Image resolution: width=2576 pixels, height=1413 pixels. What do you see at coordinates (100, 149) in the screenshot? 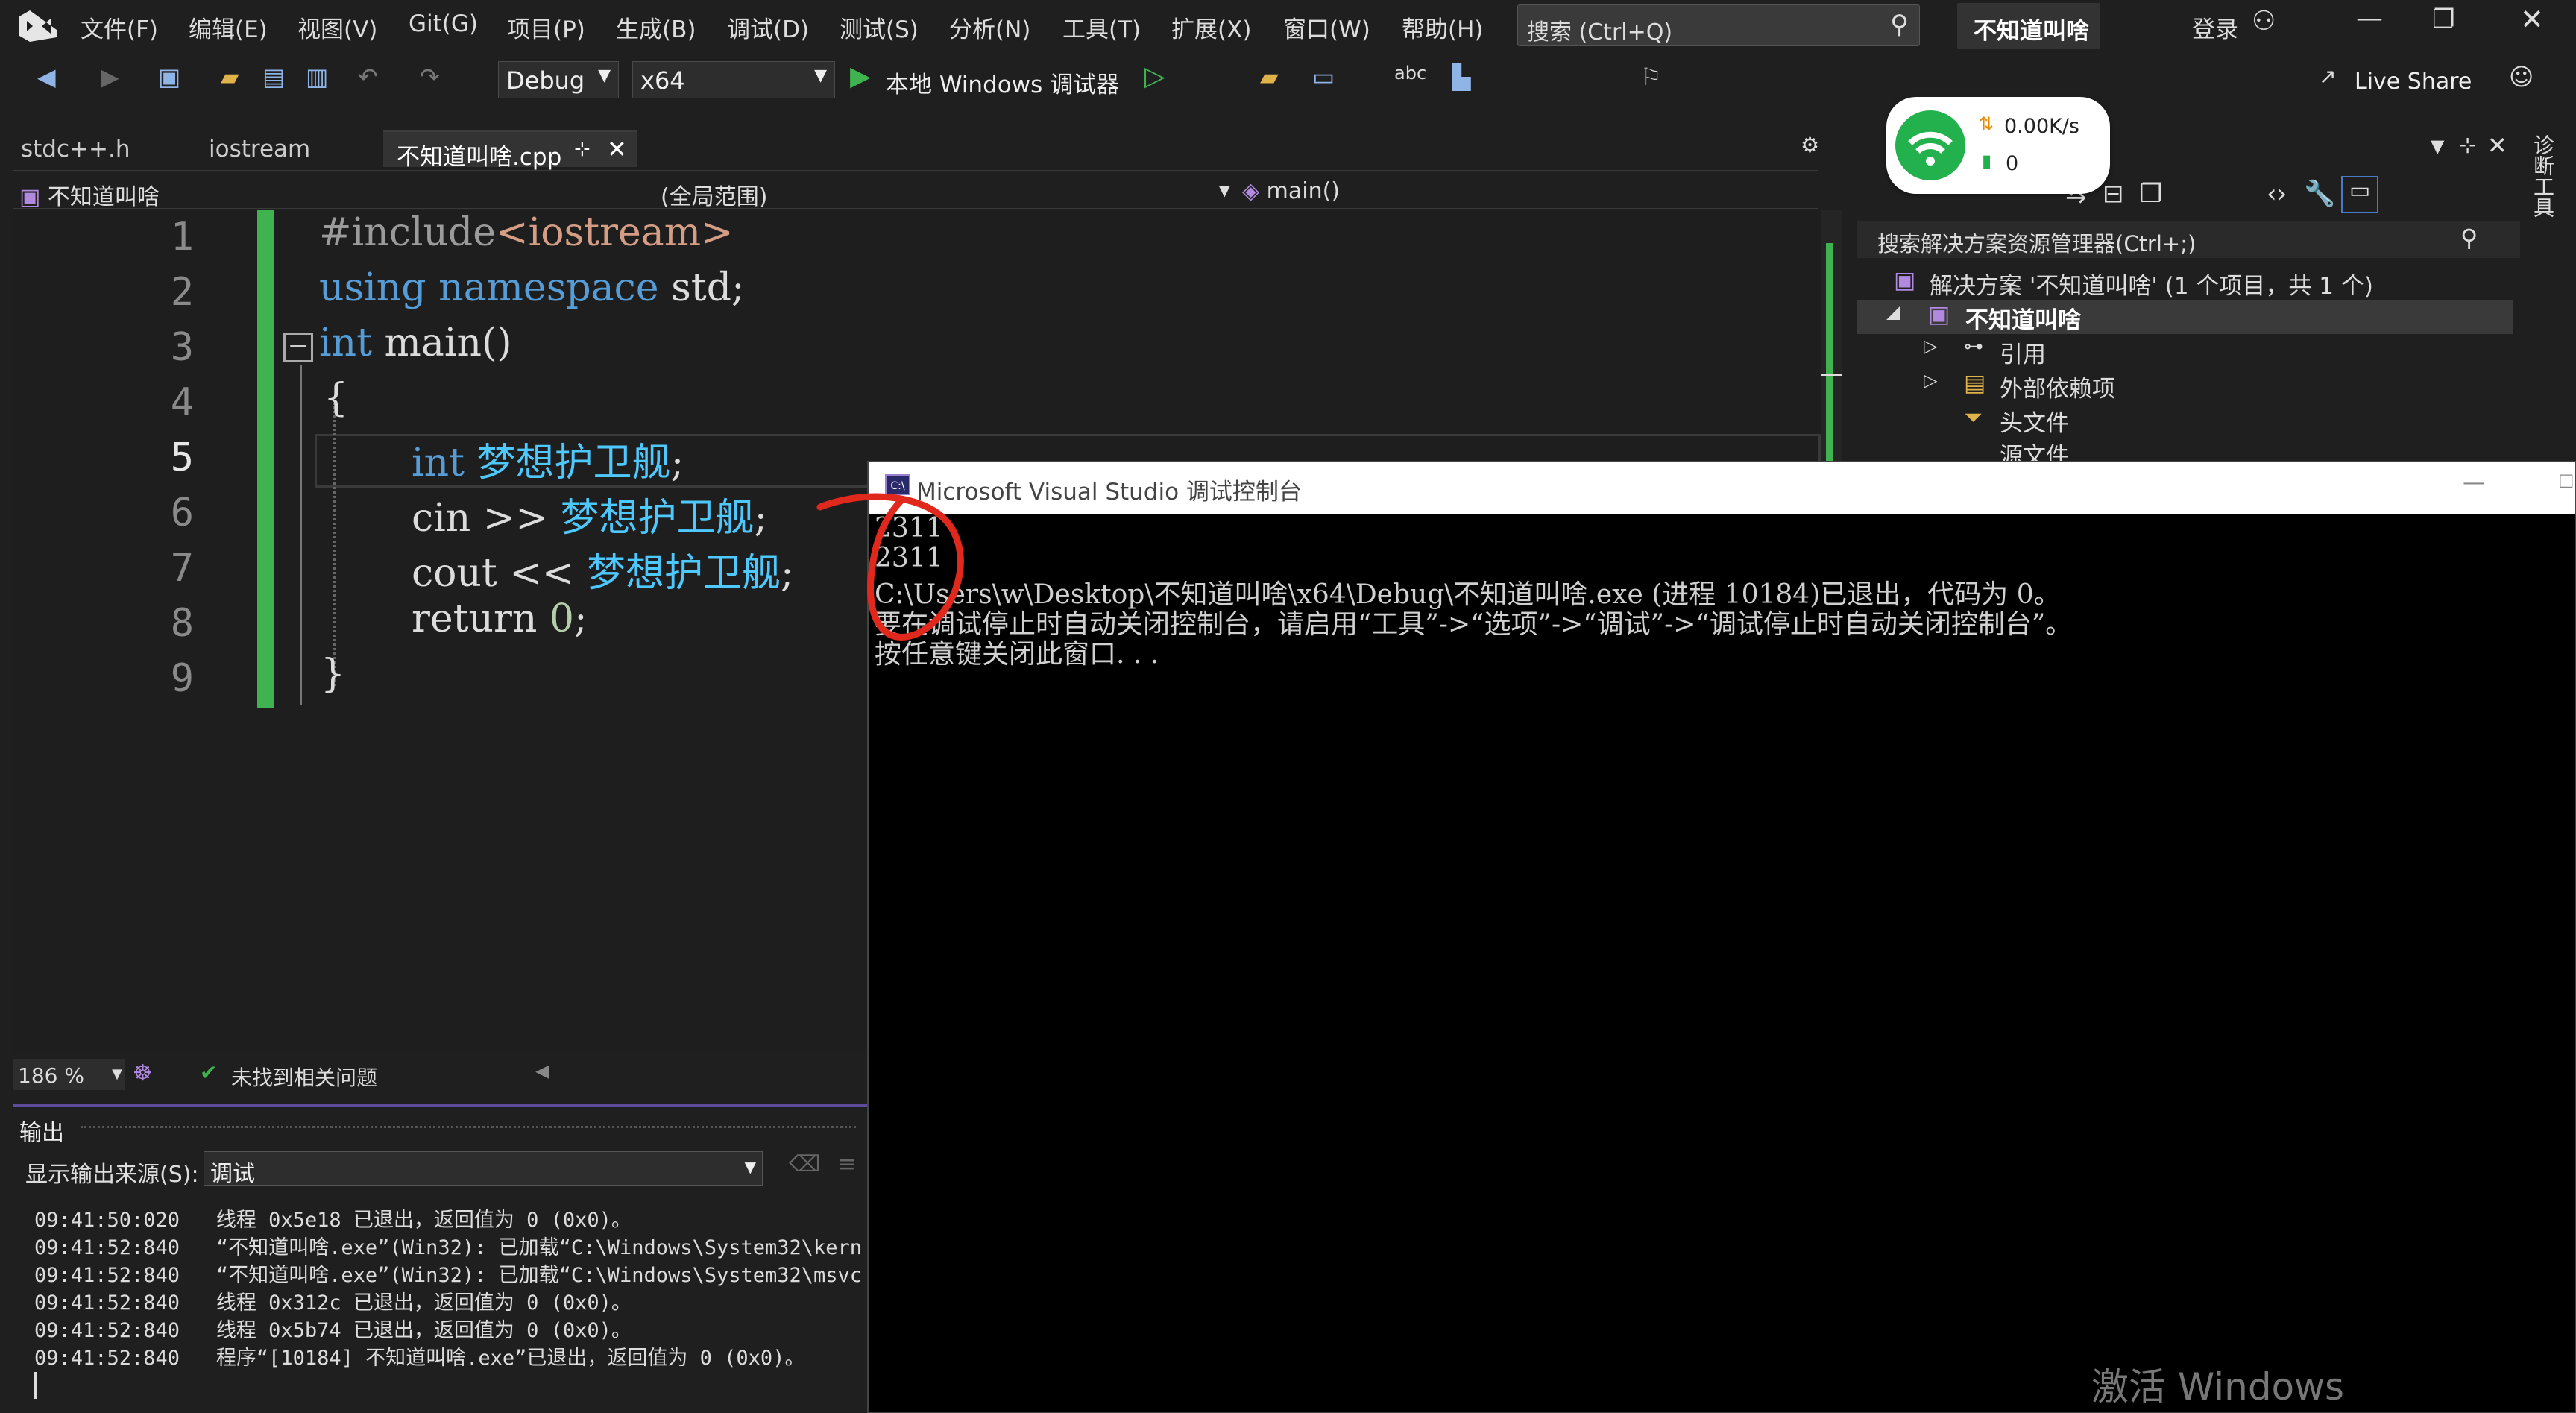
I see `tab-stdcpp-h: stdc++.h` at bounding box center [100, 149].